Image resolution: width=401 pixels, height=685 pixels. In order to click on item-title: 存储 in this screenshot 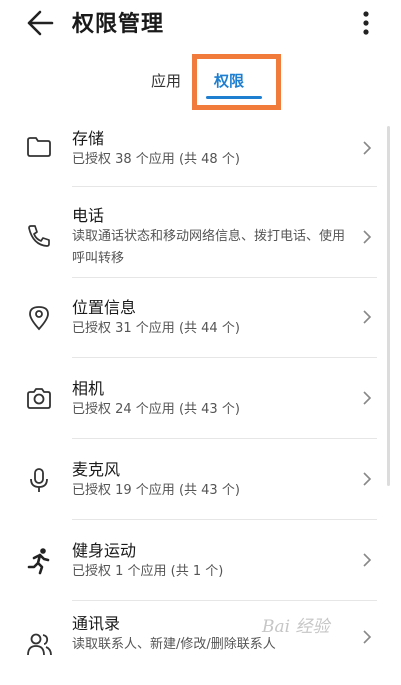, I will do `click(88, 138)`.